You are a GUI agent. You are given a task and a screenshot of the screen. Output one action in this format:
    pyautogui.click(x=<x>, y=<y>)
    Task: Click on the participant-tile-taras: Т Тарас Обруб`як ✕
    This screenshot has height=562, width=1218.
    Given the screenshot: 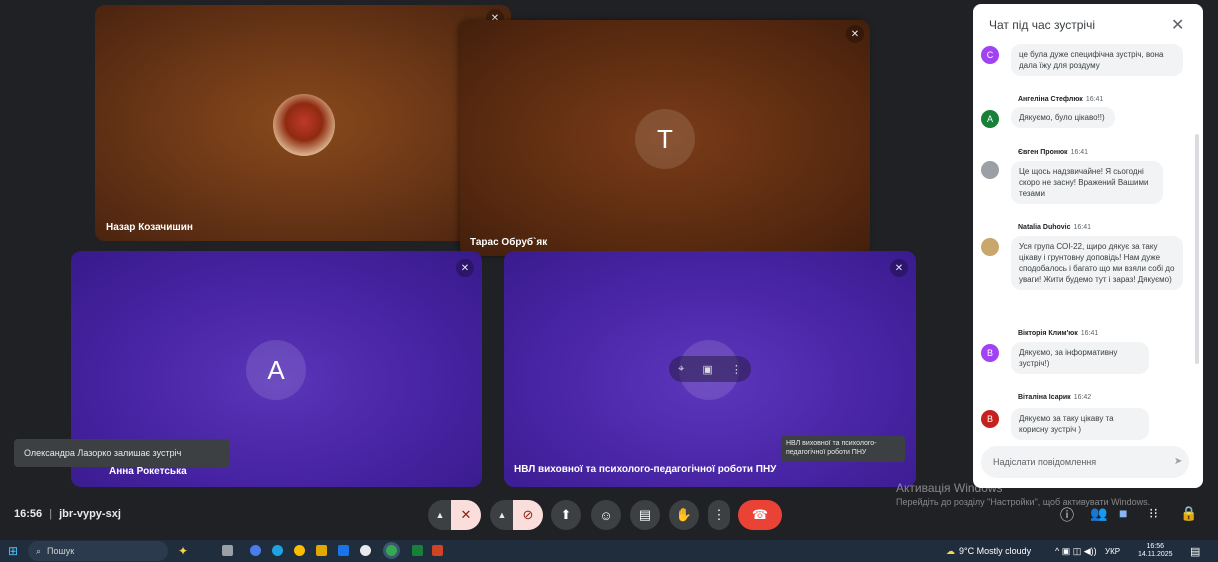 What is the action you would take?
    pyautogui.click(x=665, y=138)
    